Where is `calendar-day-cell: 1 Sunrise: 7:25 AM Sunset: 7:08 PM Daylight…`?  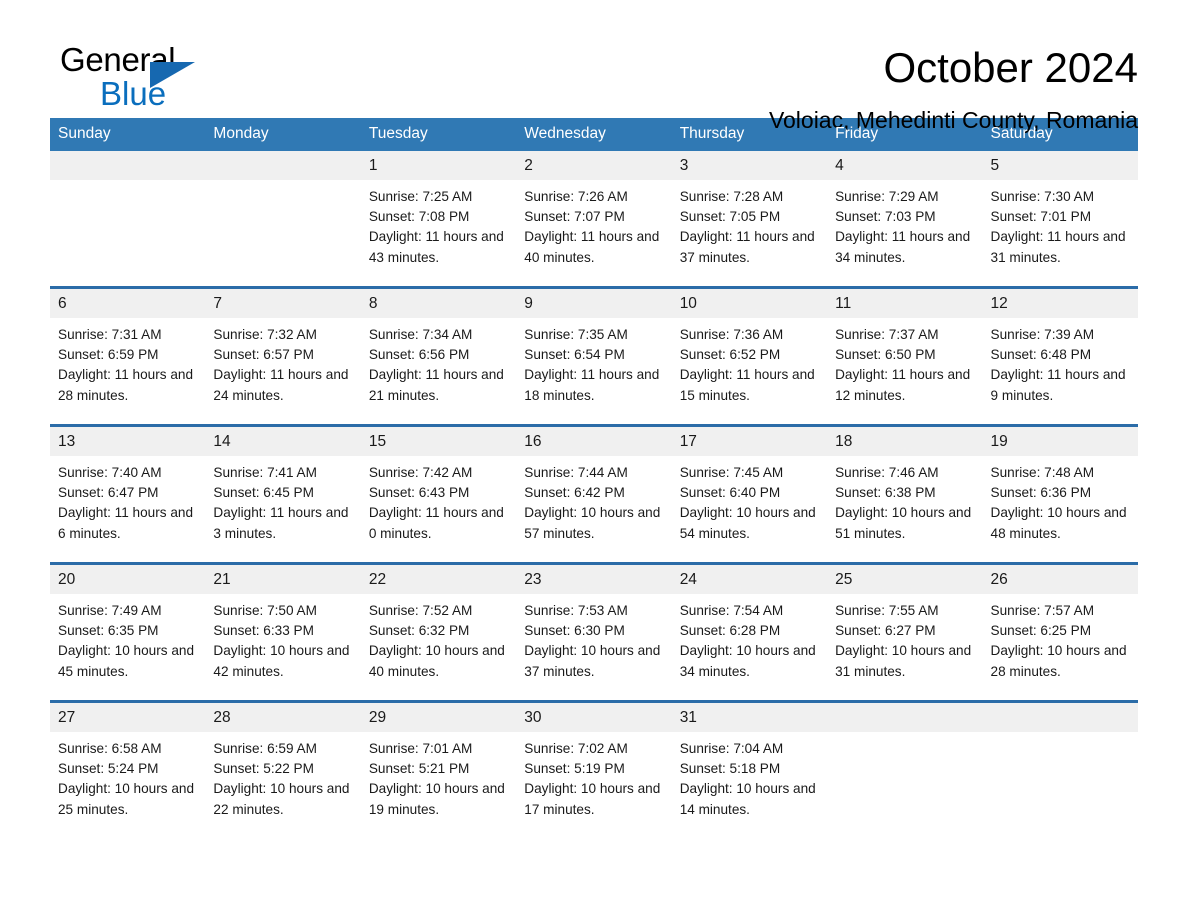 calendar-day-cell: 1 Sunrise: 7:25 AM Sunset: 7:08 PM Daylight… is located at coordinates (438, 218).